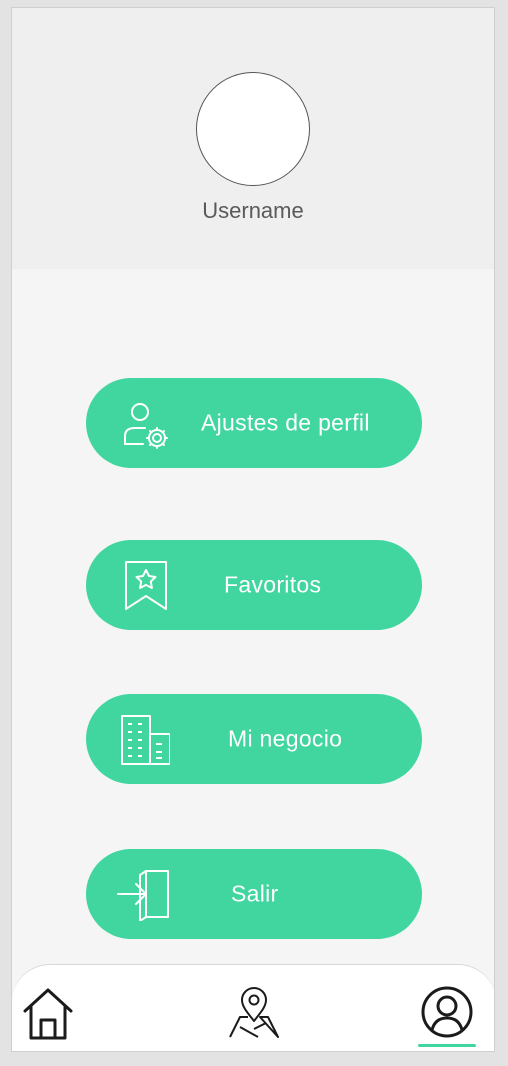 The height and width of the screenshot is (1066, 508). Describe the element at coordinates (253, 129) in the screenshot. I see `avatar` at that location.